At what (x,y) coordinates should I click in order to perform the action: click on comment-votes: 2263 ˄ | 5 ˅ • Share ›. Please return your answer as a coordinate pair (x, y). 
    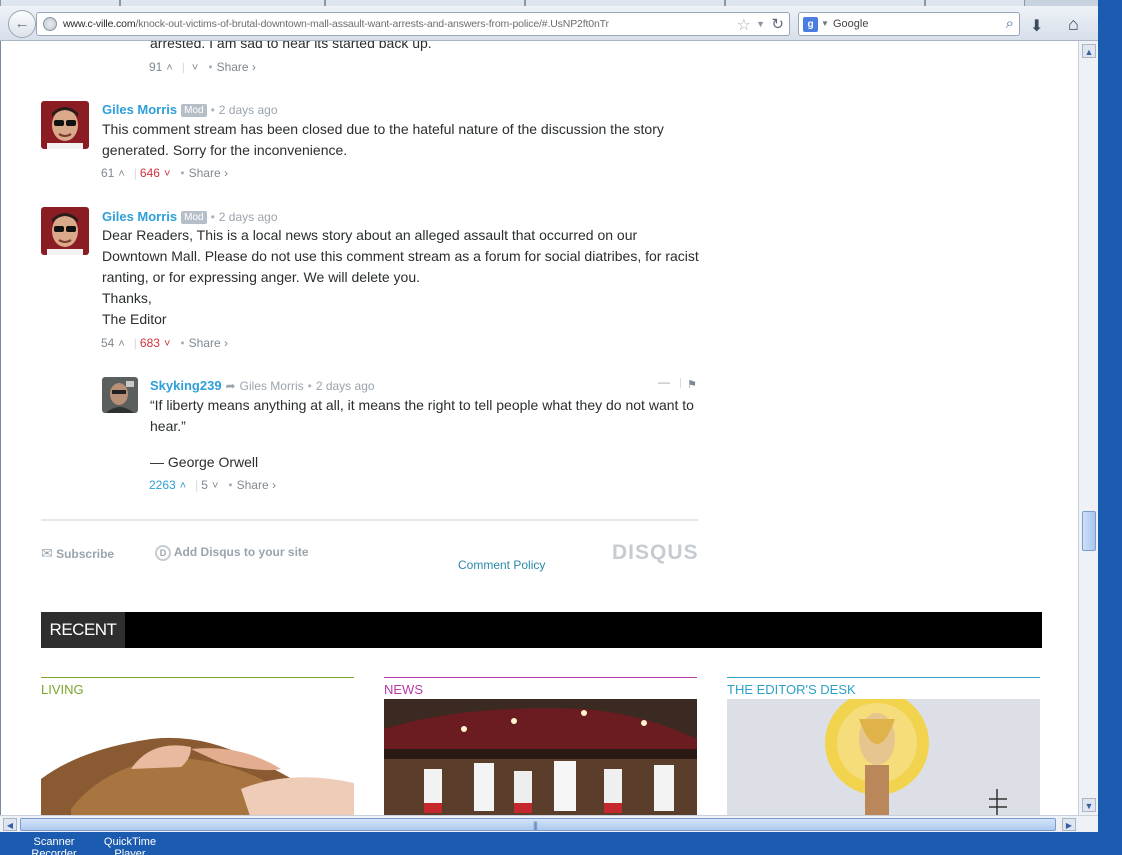
    Looking at the image, I should click on (212, 485).